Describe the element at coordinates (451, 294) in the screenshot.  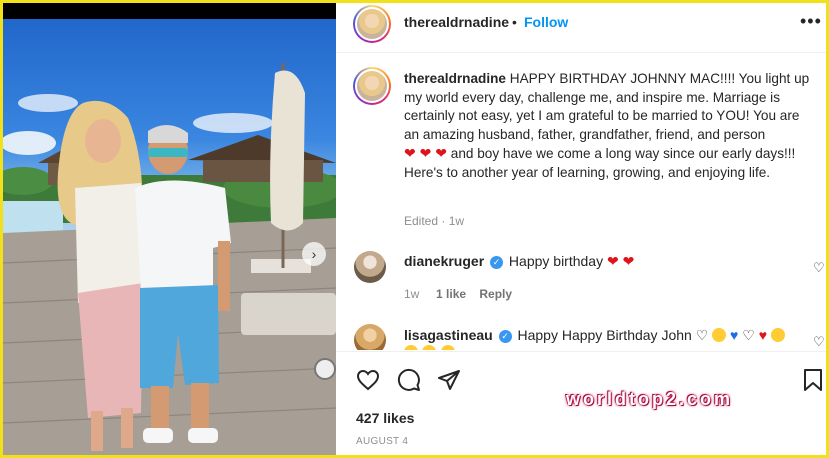
I see `comment-like-count: 1 like` at that location.